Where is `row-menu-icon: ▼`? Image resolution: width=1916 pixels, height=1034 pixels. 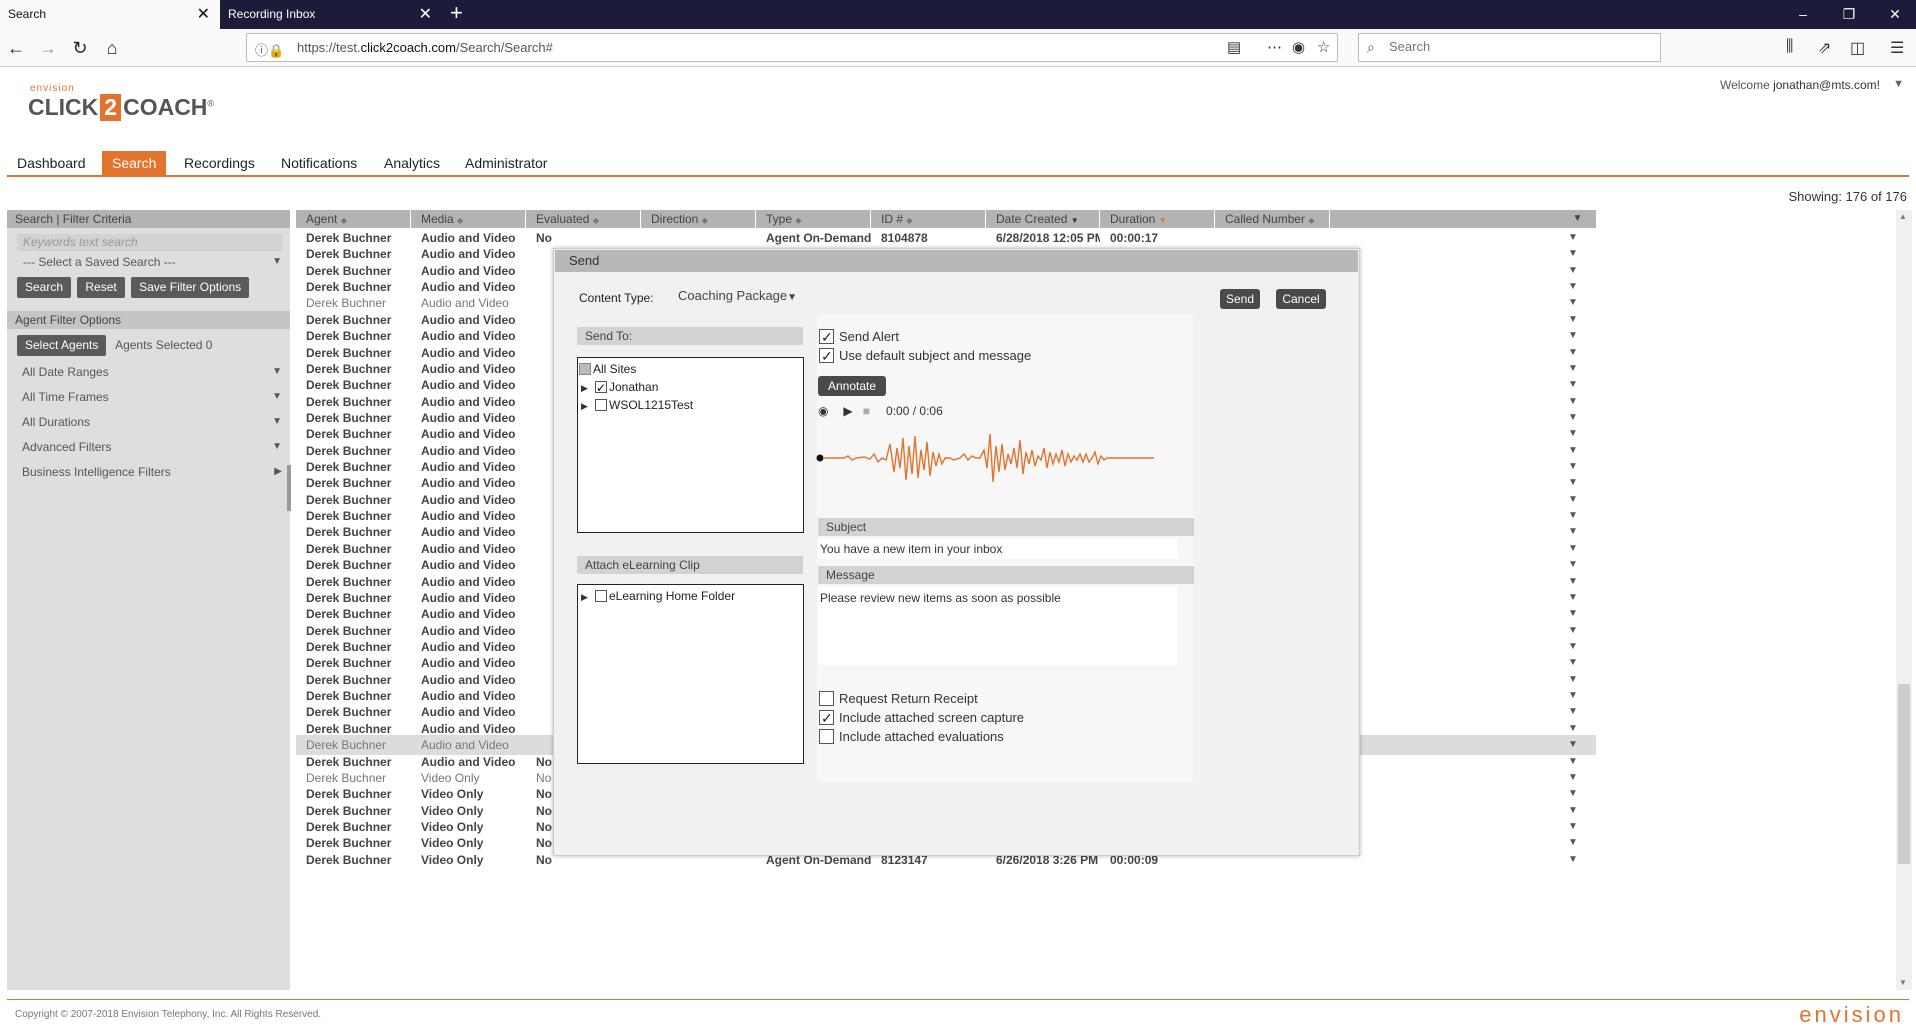
row-menu-icon: ▼ is located at coordinates (1573, 860).